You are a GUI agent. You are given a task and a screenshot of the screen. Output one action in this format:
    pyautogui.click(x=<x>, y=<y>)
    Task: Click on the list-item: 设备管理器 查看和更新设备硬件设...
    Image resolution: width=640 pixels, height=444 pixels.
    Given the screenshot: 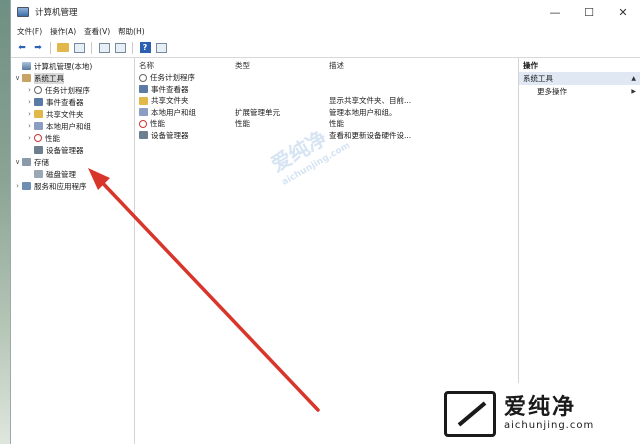 What is the action you would take?
    pyautogui.click(x=326, y=136)
    